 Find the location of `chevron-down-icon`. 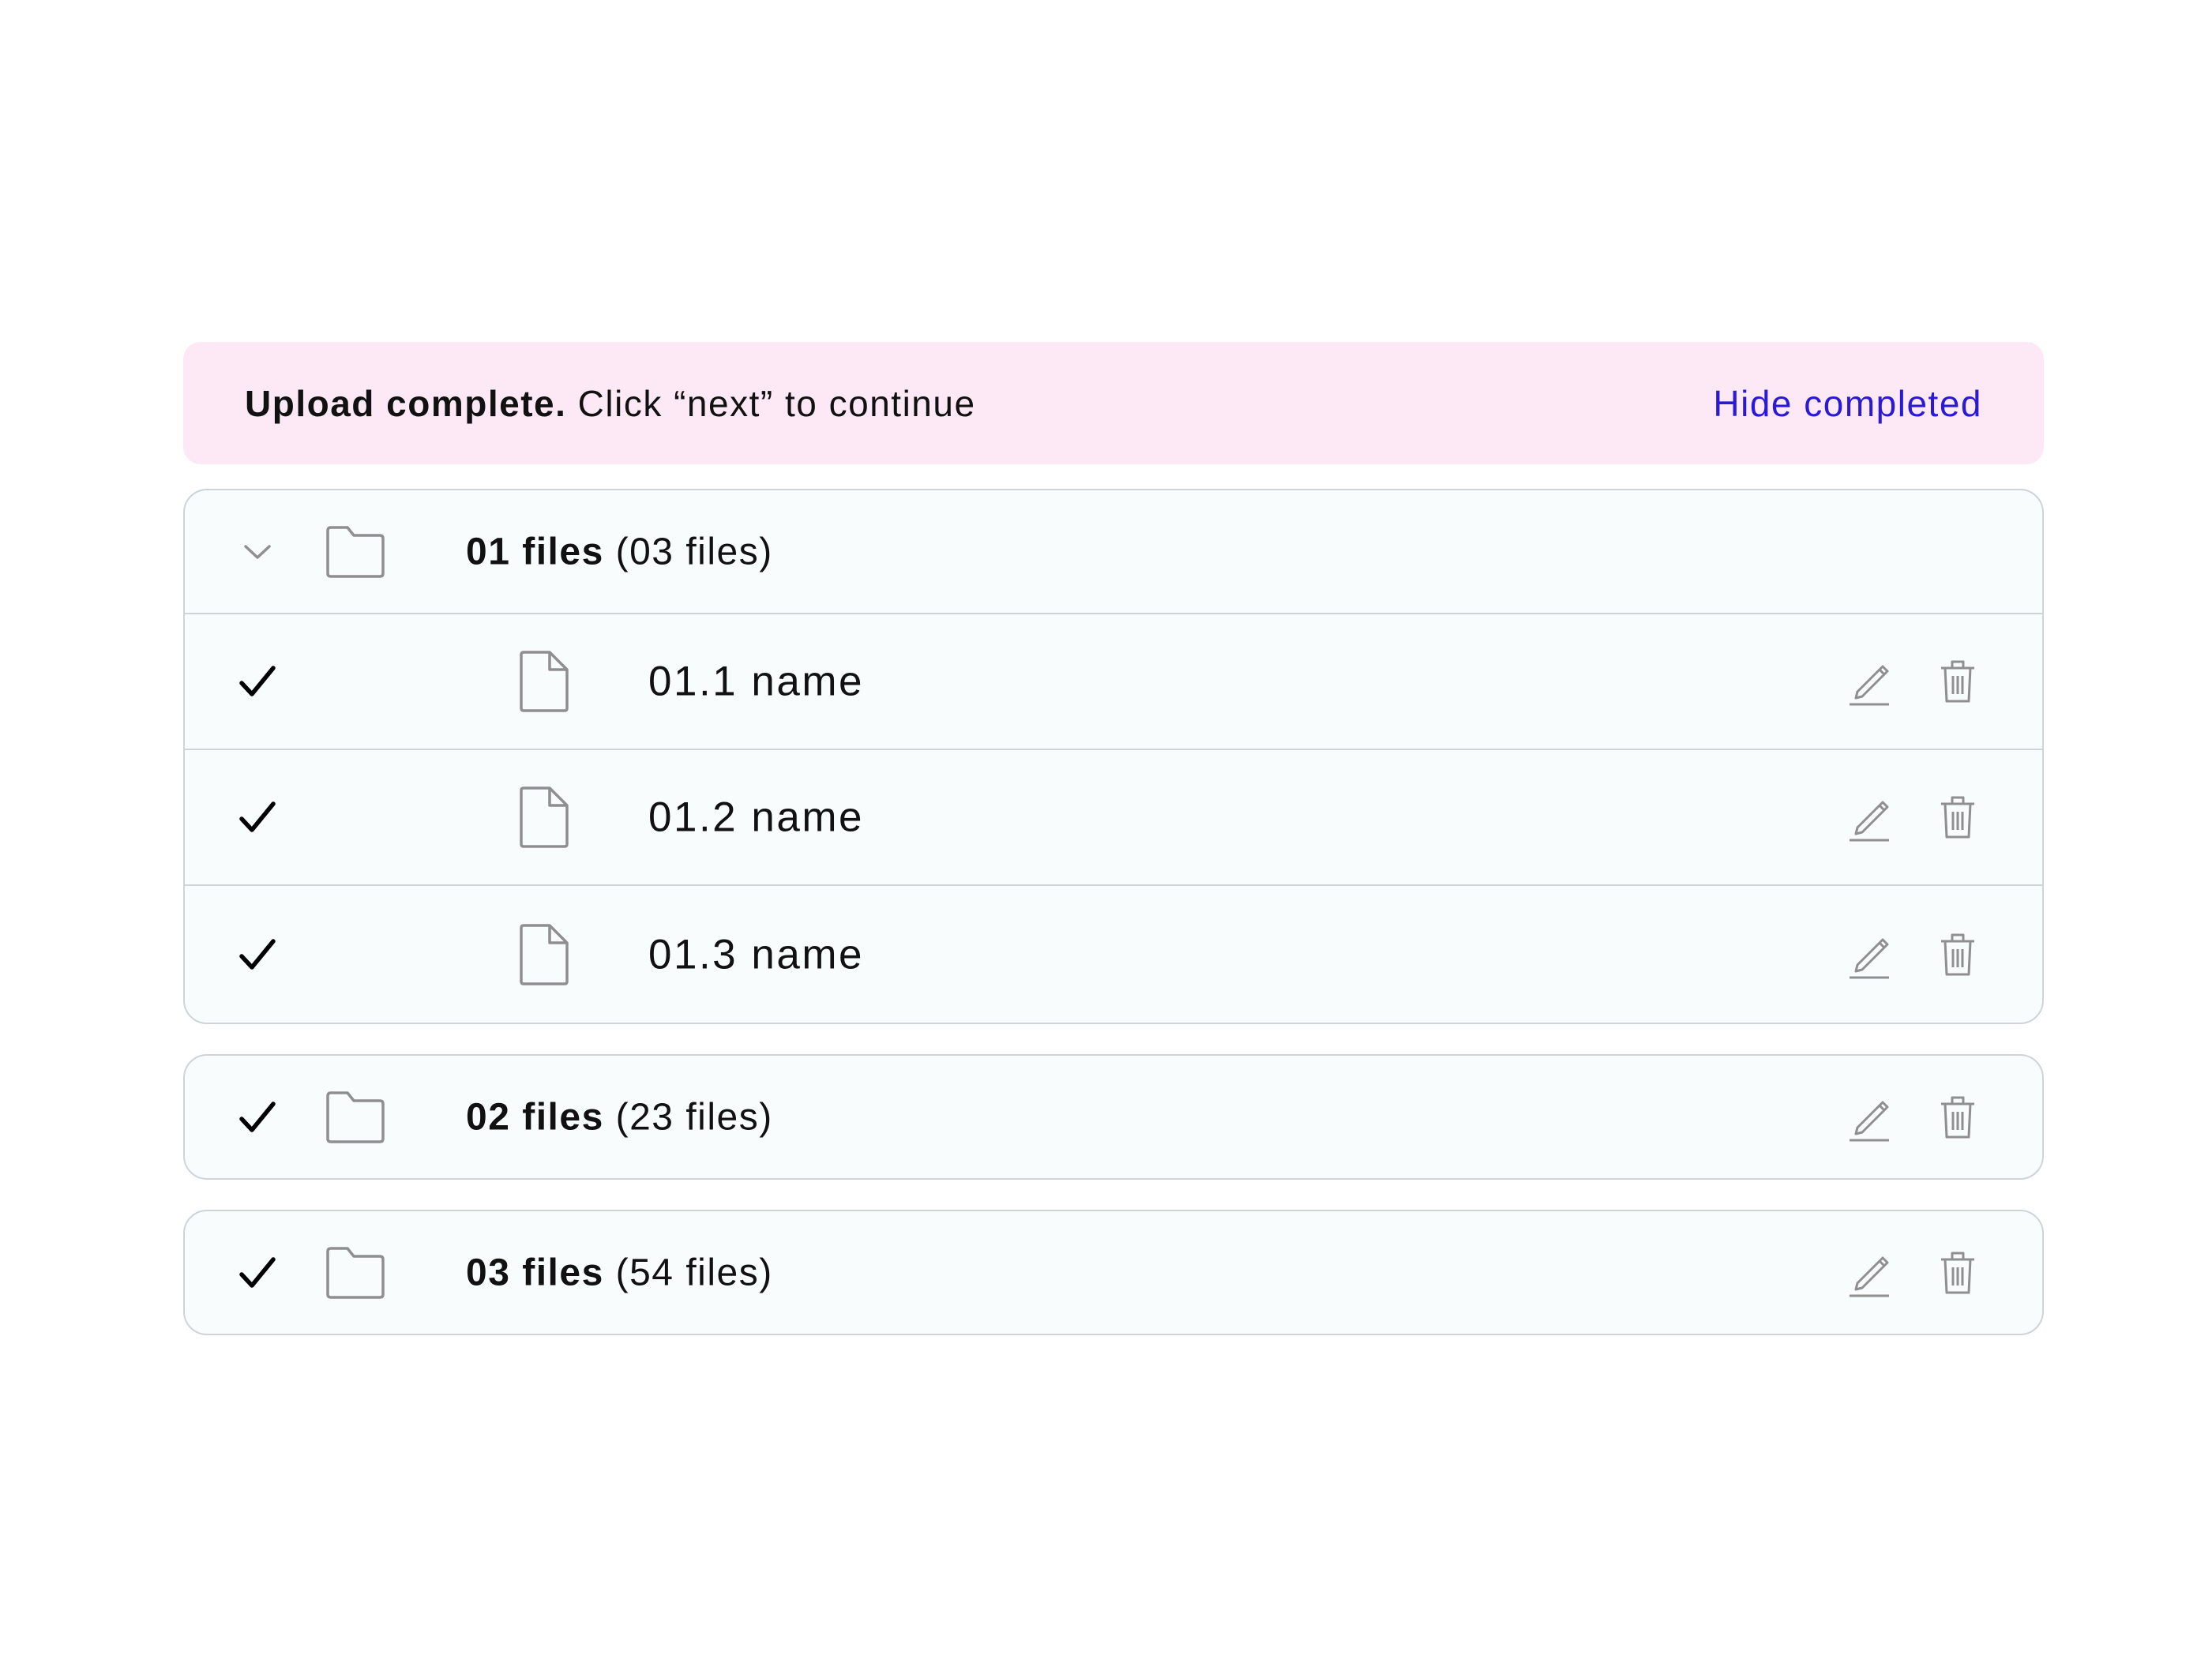

chevron-down-icon is located at coordinates (257, 552).